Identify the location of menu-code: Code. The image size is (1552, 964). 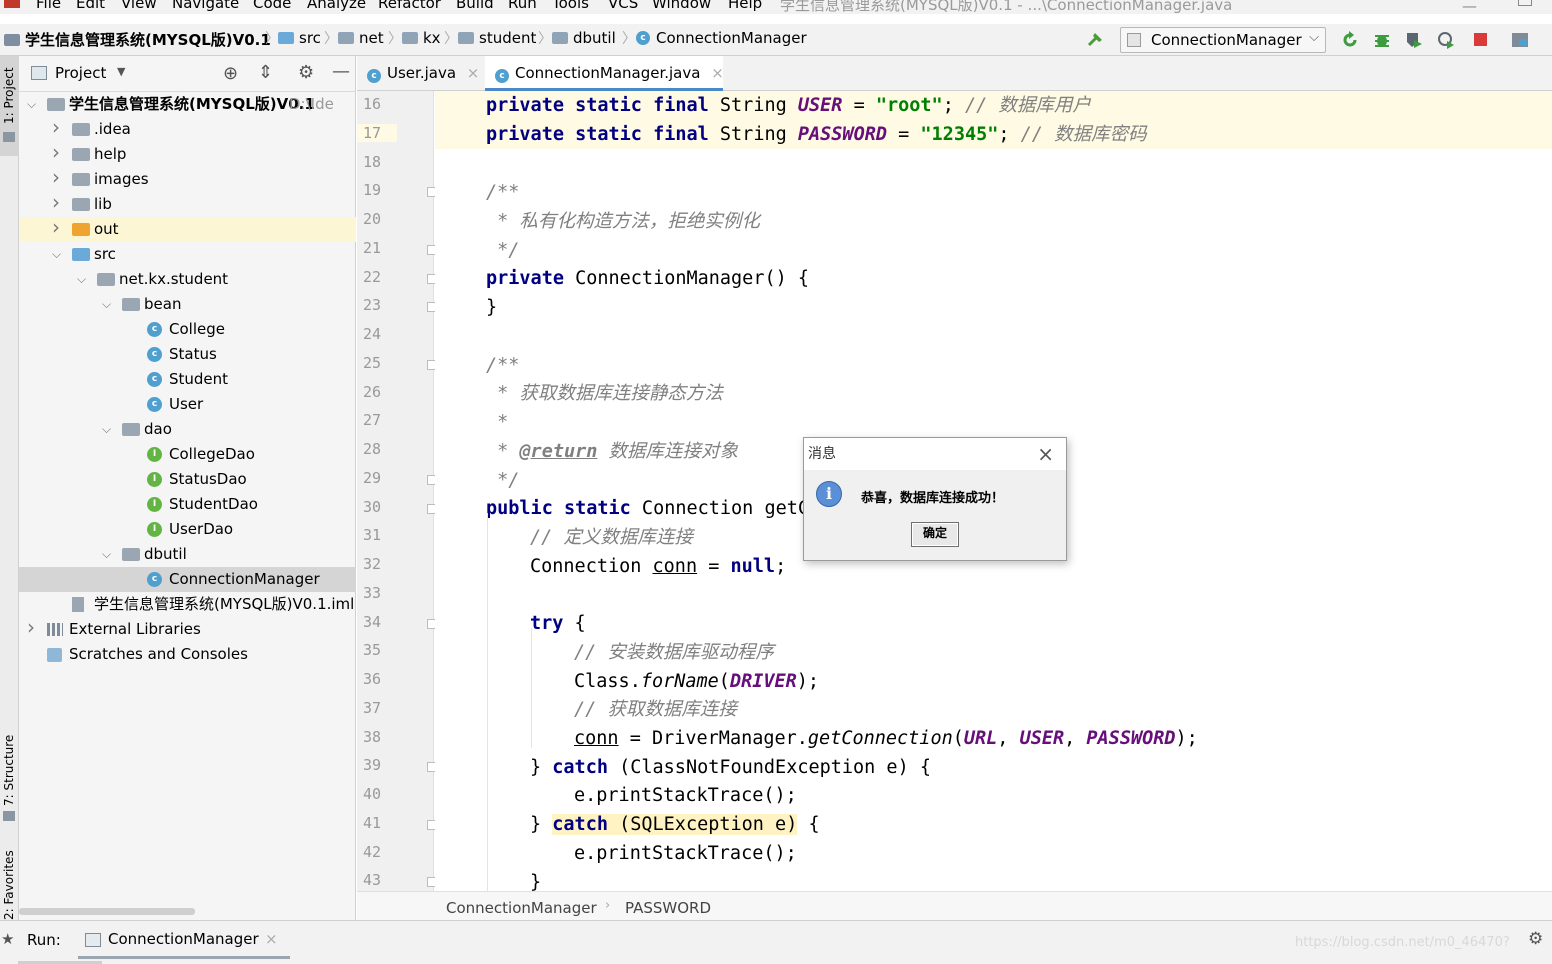
(272, 6).